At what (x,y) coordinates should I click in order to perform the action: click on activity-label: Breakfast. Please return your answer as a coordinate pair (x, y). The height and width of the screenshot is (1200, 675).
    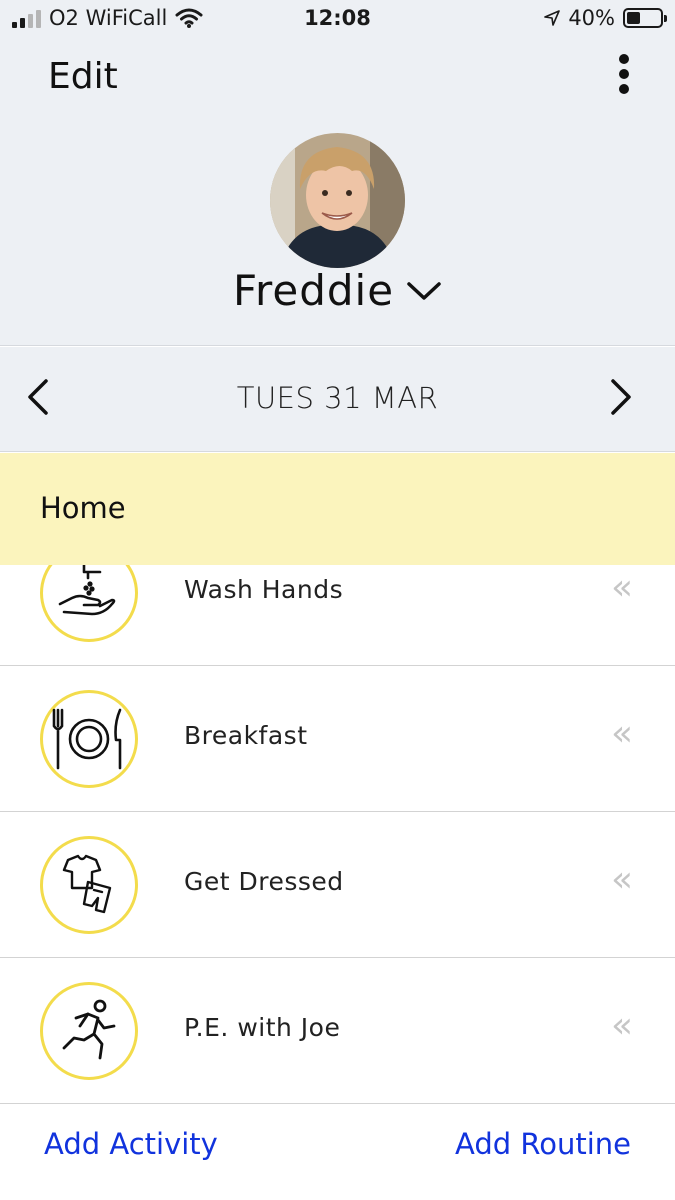
    Looking at the image, I should click on (246, 735).